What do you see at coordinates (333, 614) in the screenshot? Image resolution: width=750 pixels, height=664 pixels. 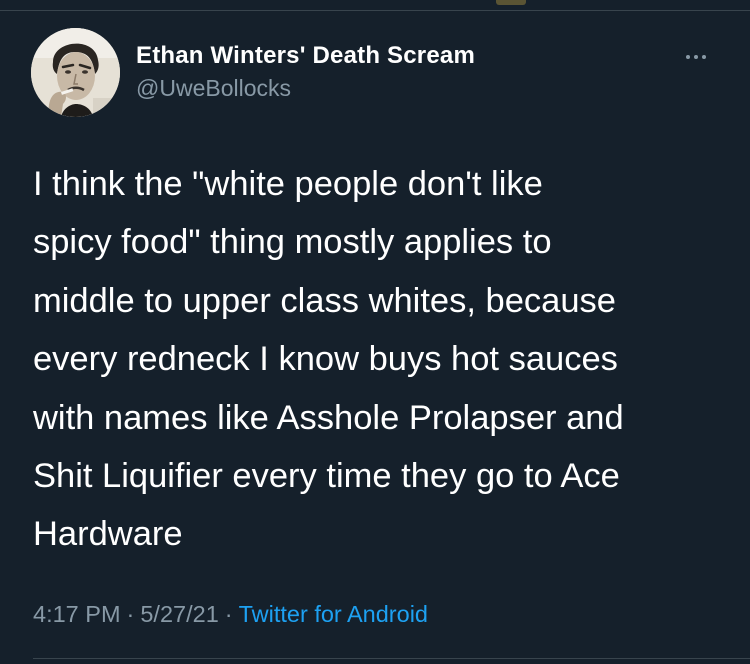 I see `tweet-source-link: Twitter for Android` at bounding box center [333, 614].